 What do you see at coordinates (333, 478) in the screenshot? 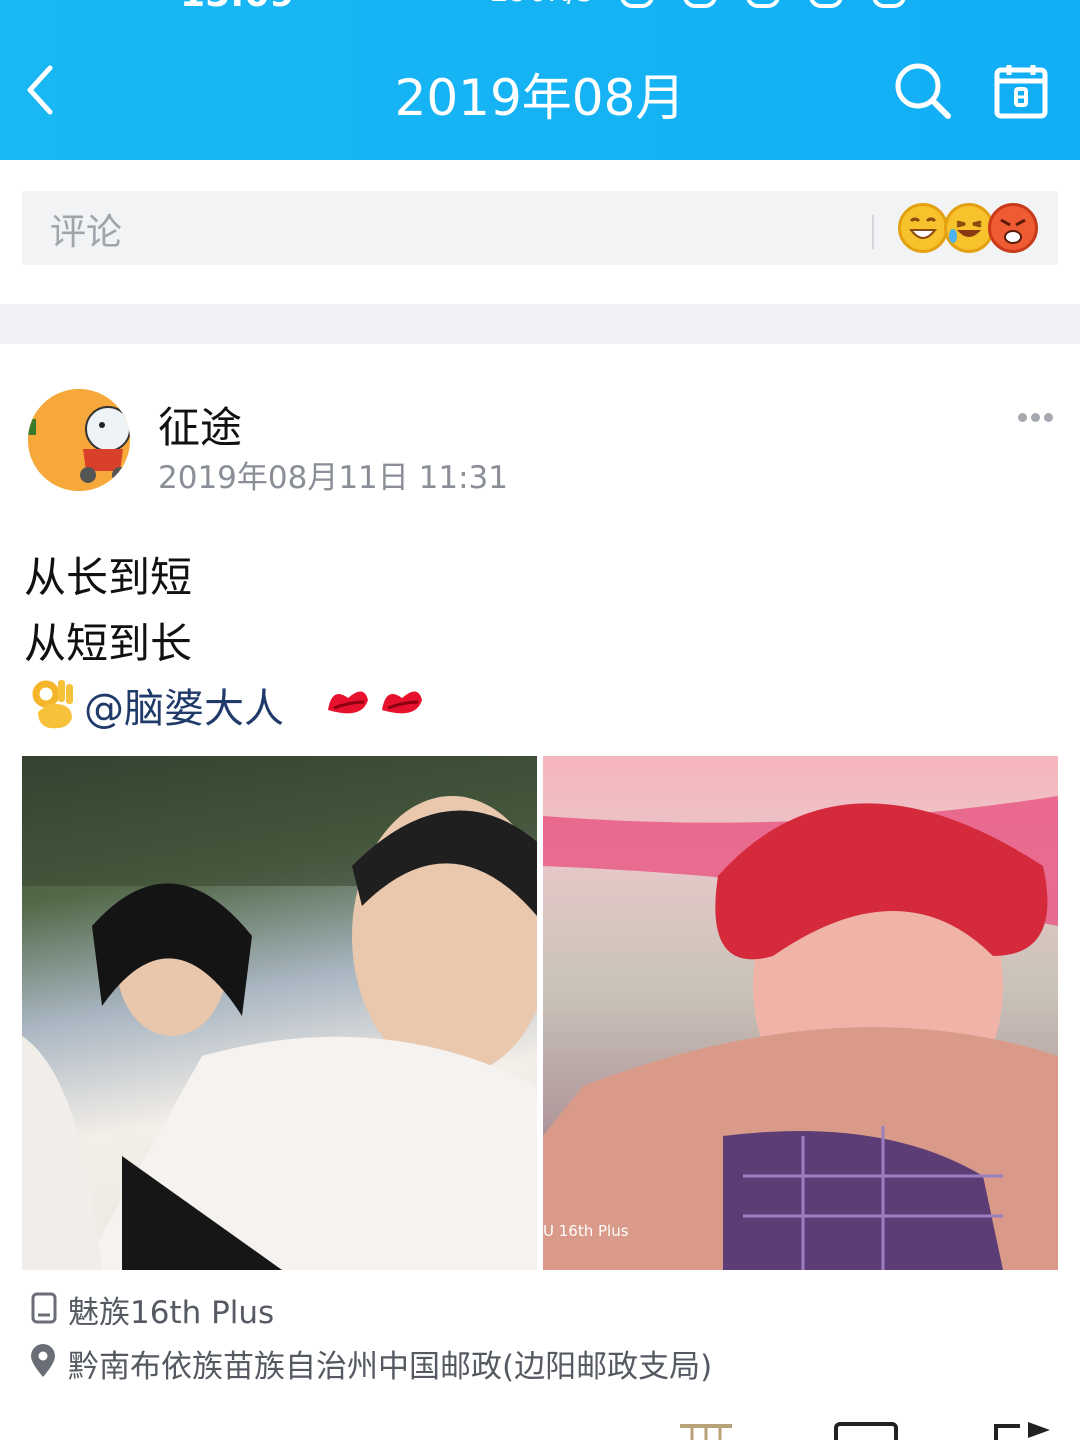
I see `post-timestamp: 2019年08月11日 11:31` at bounding box center [333, 478].